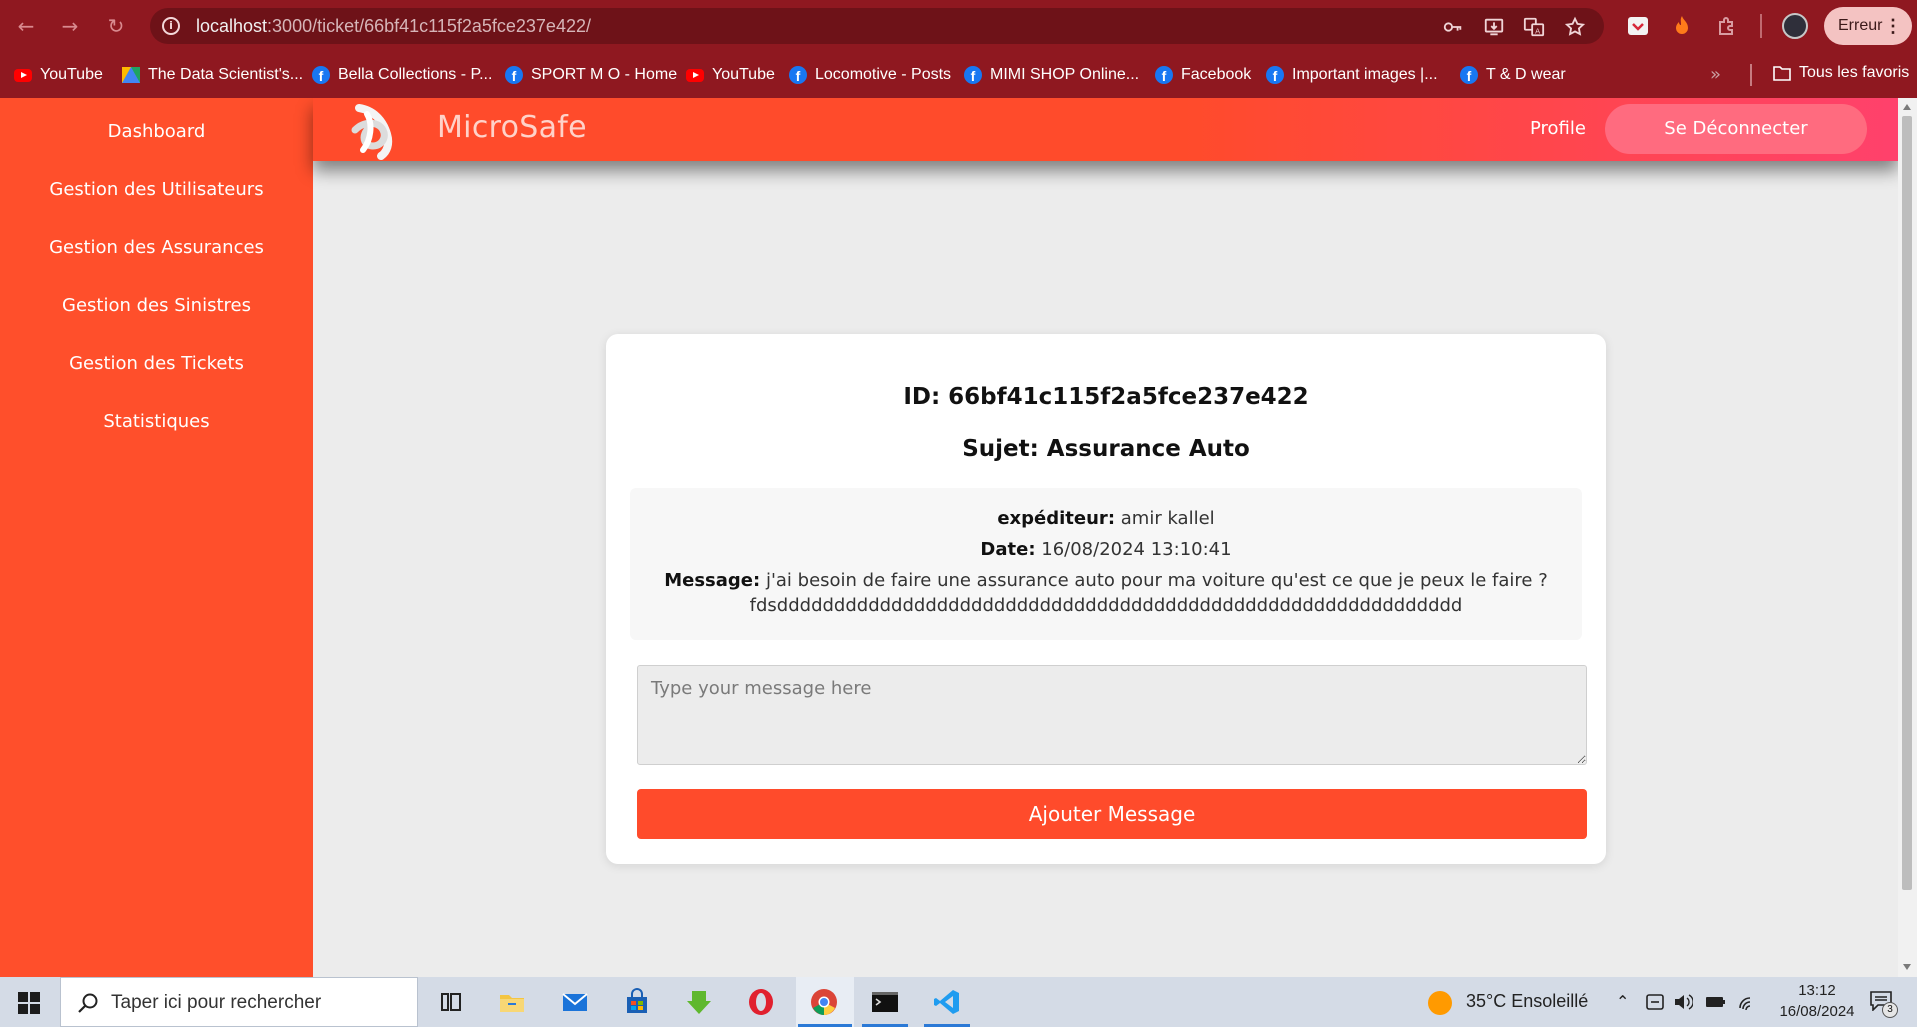 Image resolution: width=1917 pixels, height=1027 pixels. What do you see at coordinates (88, 1003) in the screenshot?
I see `search-icon` at bounding box center [88, 1003].